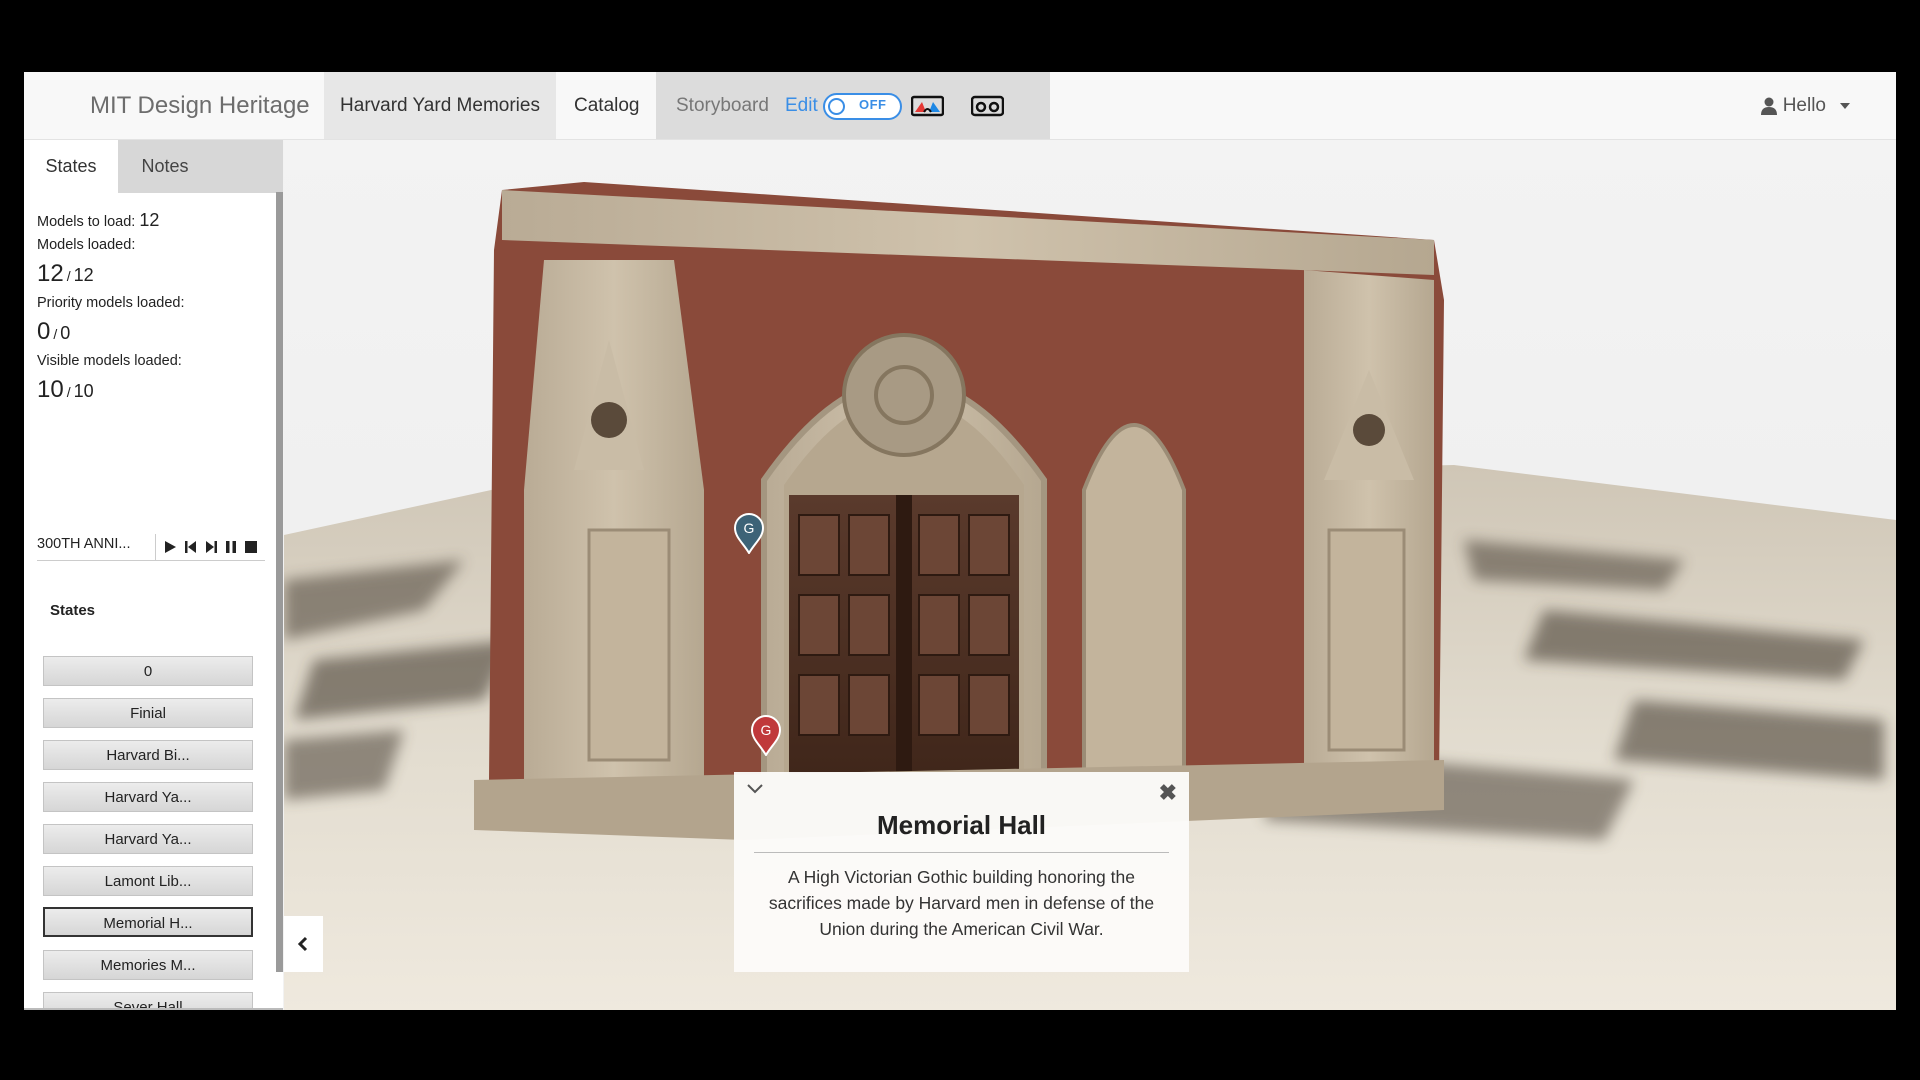  Describe the element at coordinates (155, 547) in the screenshot. I see `player-divider` at that location.